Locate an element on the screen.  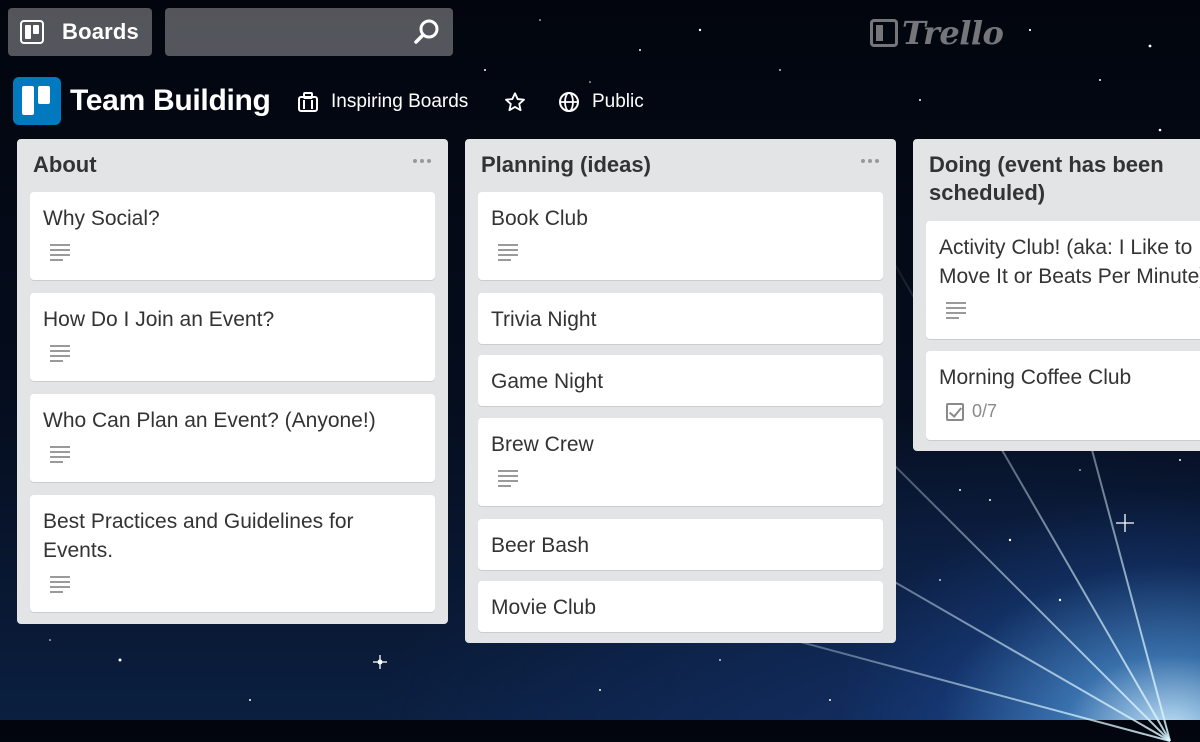
top-bar: Boards Trello is located at coordinates (600, 32).